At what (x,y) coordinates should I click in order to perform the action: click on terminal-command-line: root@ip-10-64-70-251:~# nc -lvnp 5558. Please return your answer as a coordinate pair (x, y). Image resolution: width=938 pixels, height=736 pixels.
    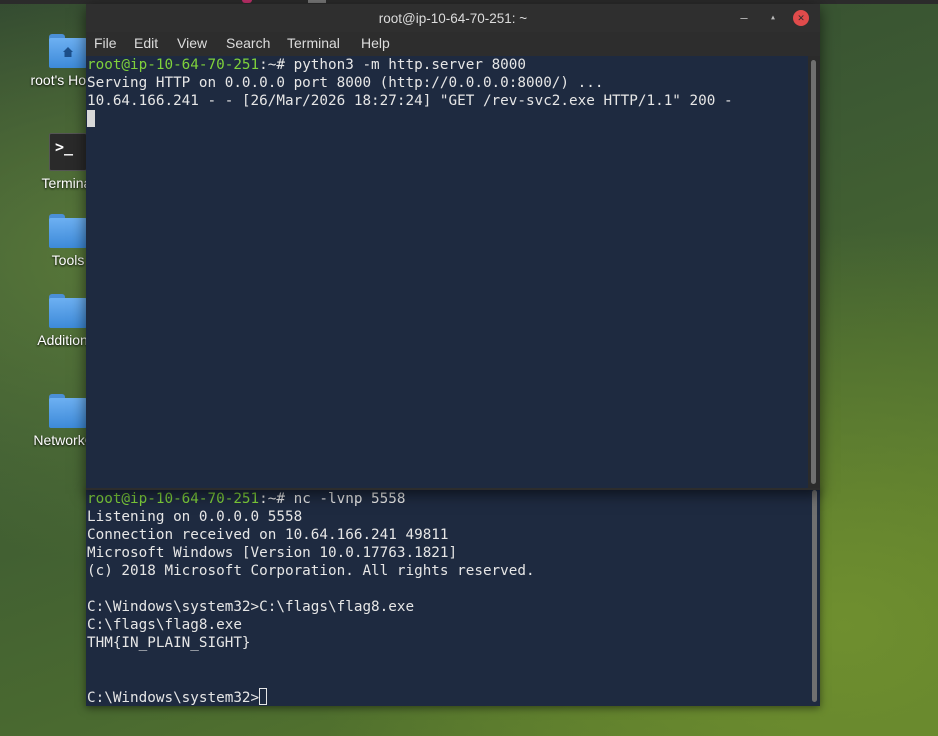
    Looking at the image, I should click on (311, 499).